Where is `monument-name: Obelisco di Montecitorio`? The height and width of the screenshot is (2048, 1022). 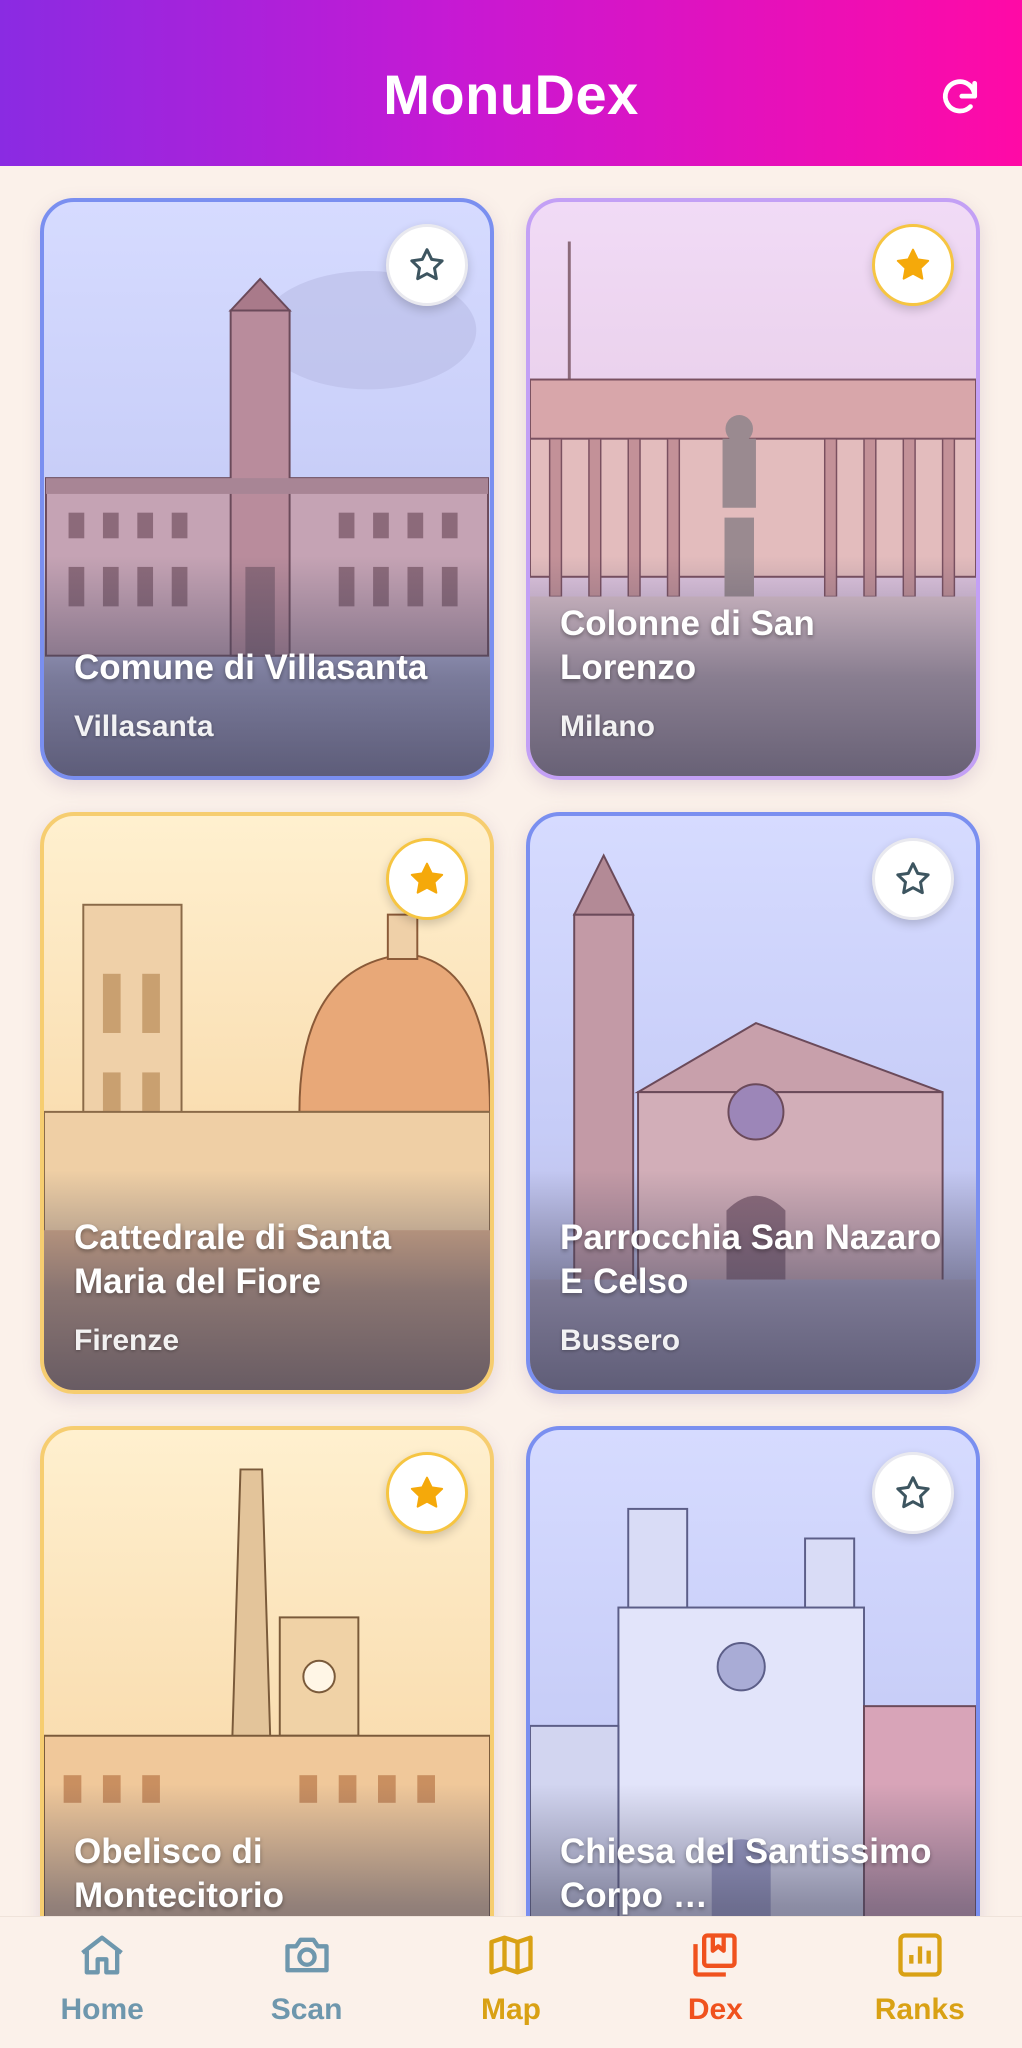 monument-name: Obelisco di Montecitorio is located at coordinates (179, 1873).